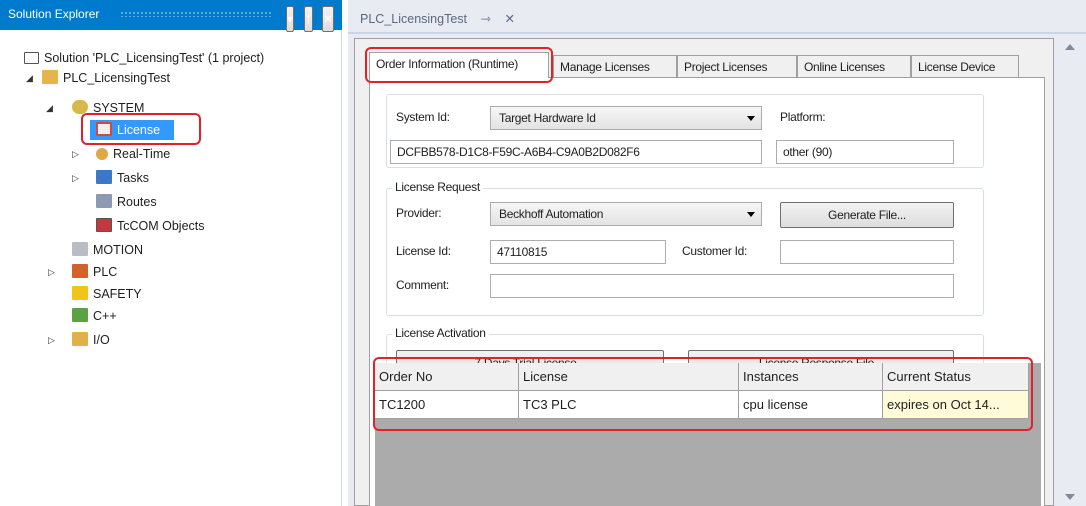  Describe the element at coordinates (956, 377) in the screenshot. I see `column-header-current-status: Current Status` at that location.